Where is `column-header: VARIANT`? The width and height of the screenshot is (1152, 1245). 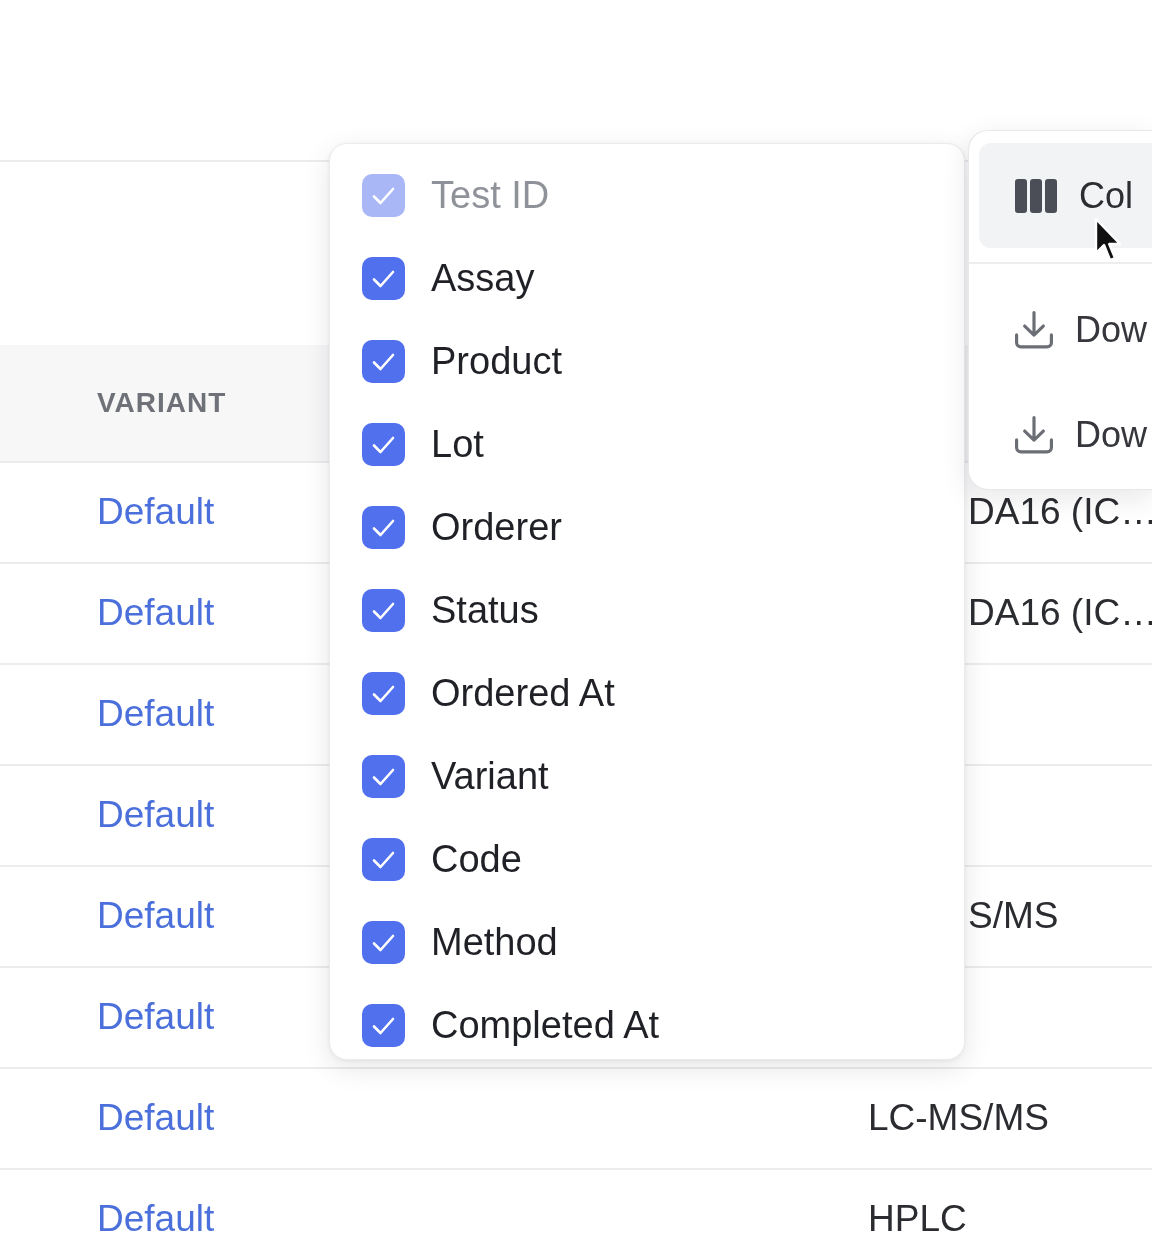 column-header: VARIANT is located at coordinates (162, 402).